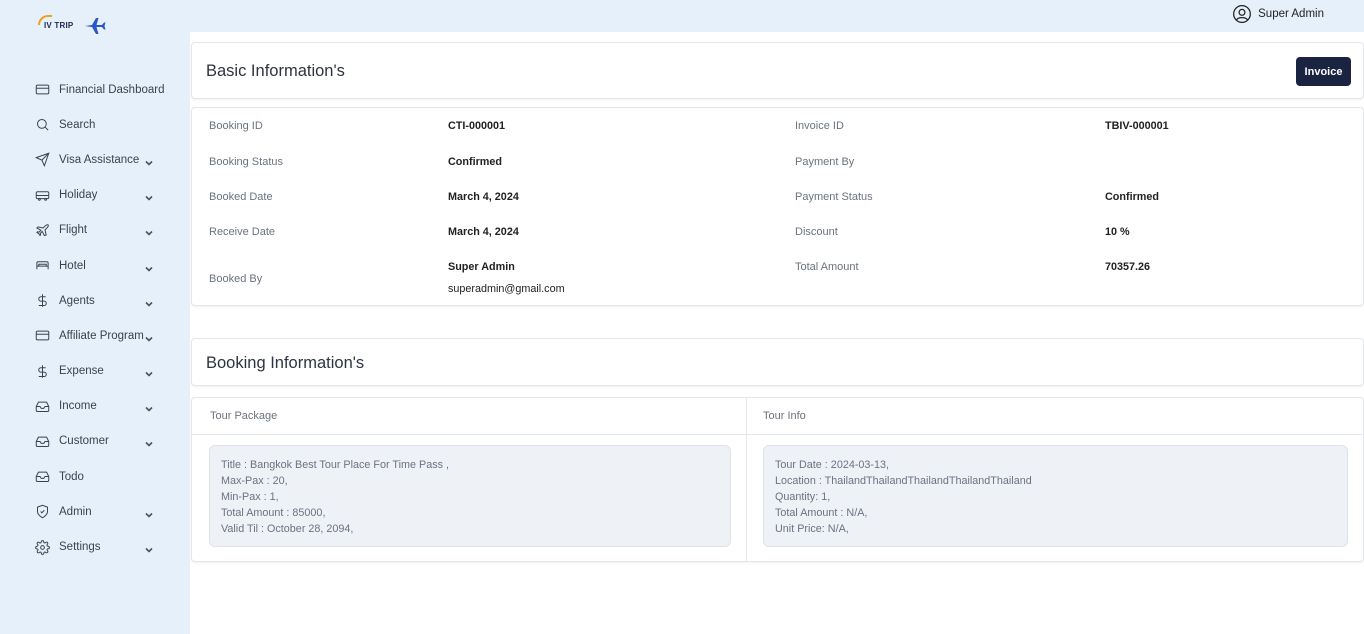 Image resolution: width=1364 pixels, height=634 pixels. Describe the element at coordinates (42, 230) in the screenshot. I see `plane-icon` at that location.